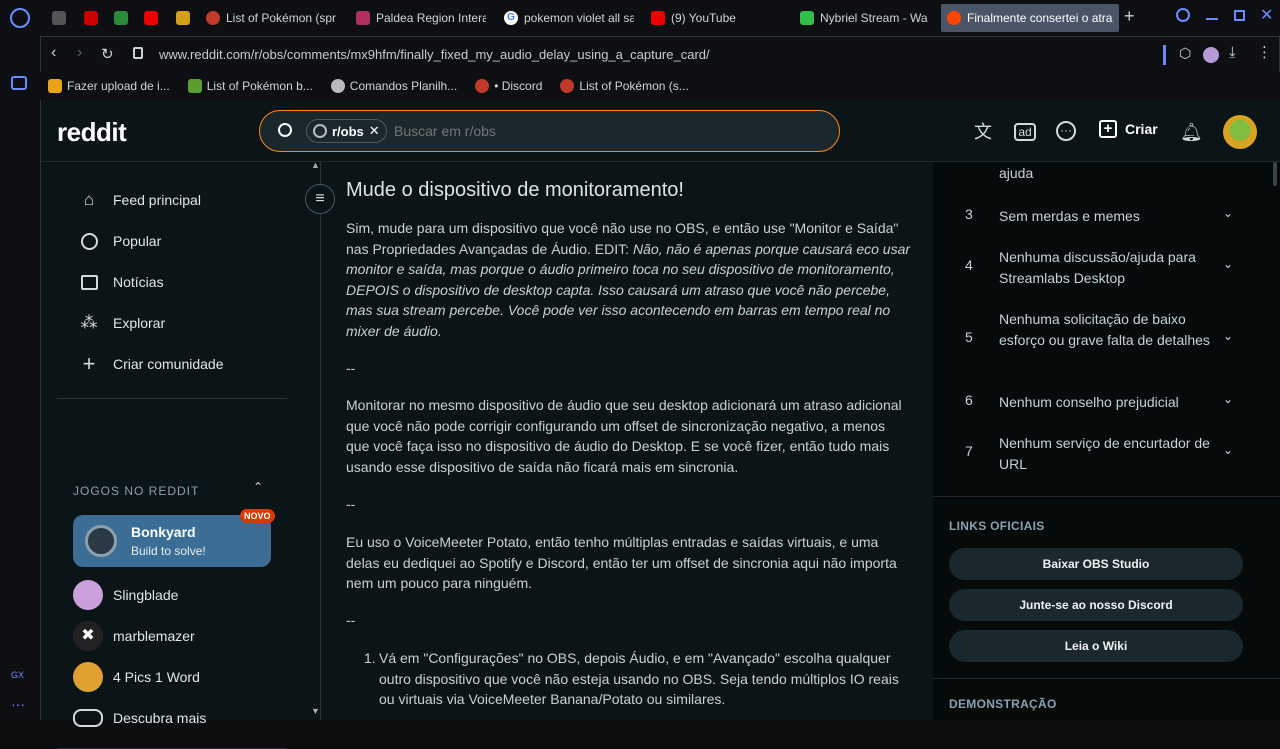 This screenshot has height=749, width=1280. What do you see at coordinates (138, 53) in the screenshot?
I see `lock-icon` at bounding box center [138, 53].